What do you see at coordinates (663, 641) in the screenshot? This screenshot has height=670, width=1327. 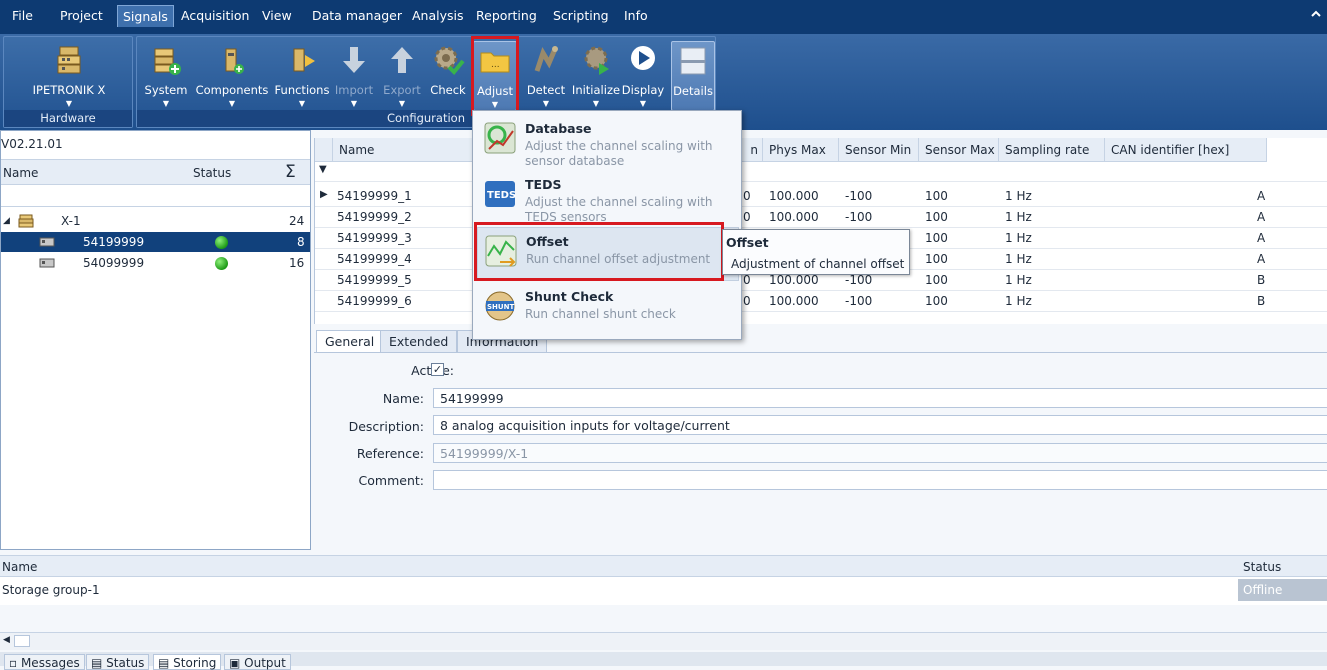 I see `horizontal-scrollbar: ◀` at bounding box center [663, 641].